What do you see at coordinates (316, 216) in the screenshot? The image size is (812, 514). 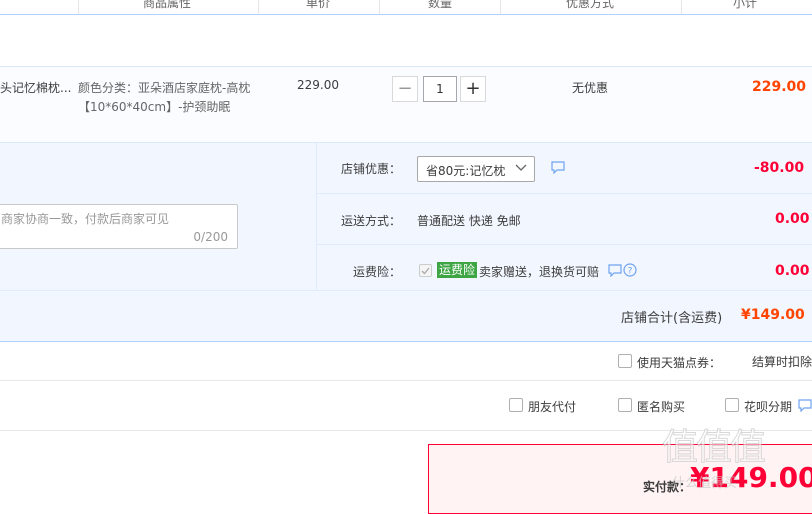 I see `section-divider` at bounding box center [316, 216].